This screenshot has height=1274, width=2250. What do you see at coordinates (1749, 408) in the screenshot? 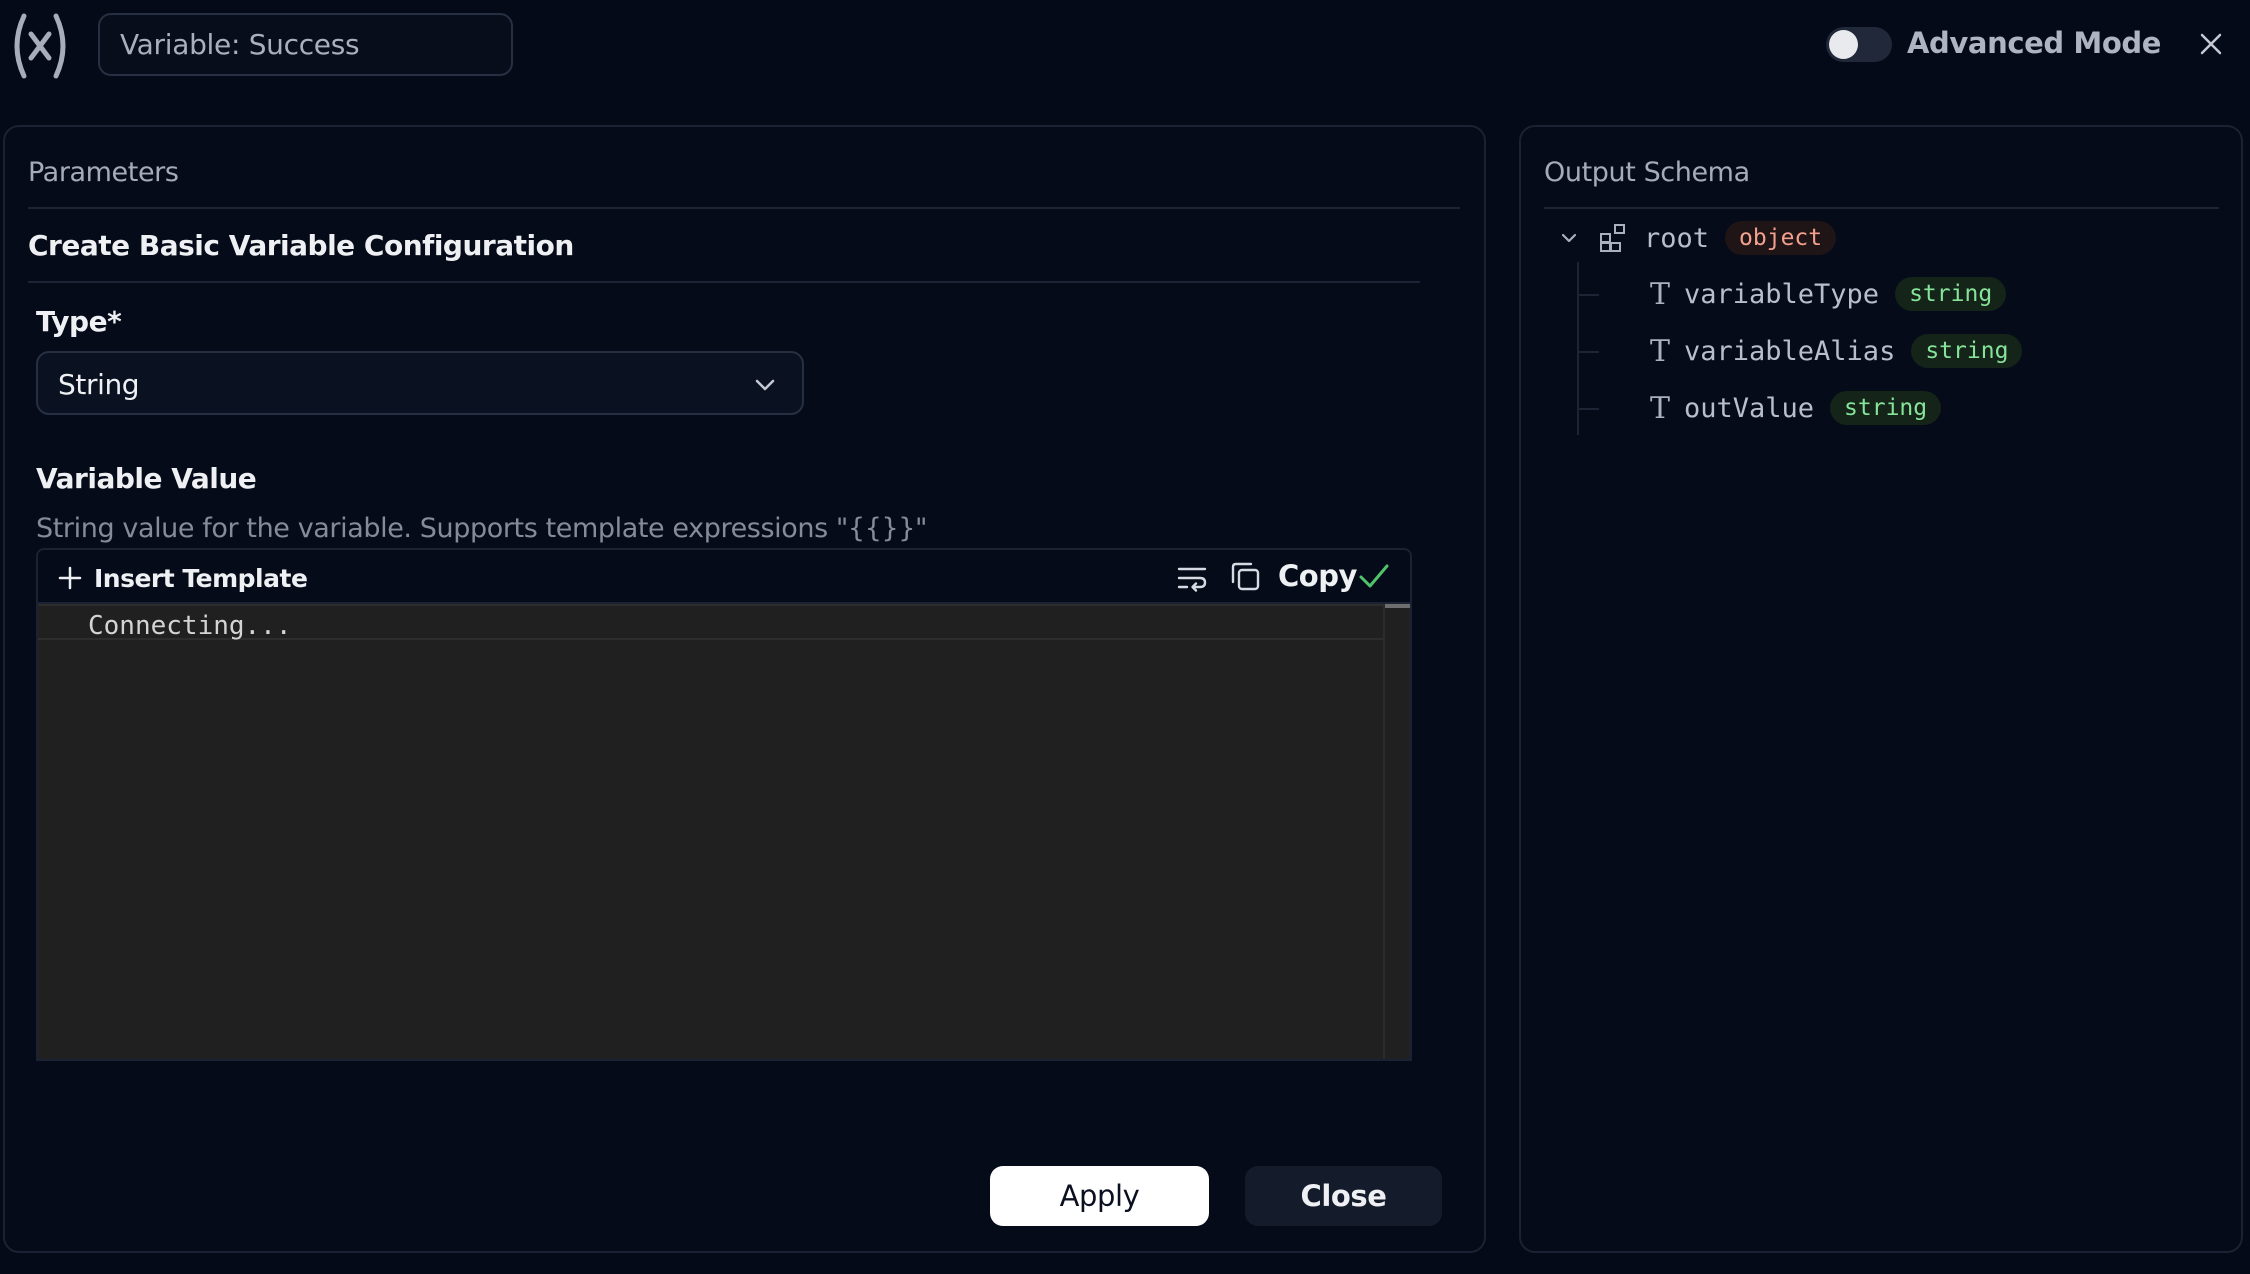
I see `schema-field-name: outValue` at bounding box center [1749, 408].